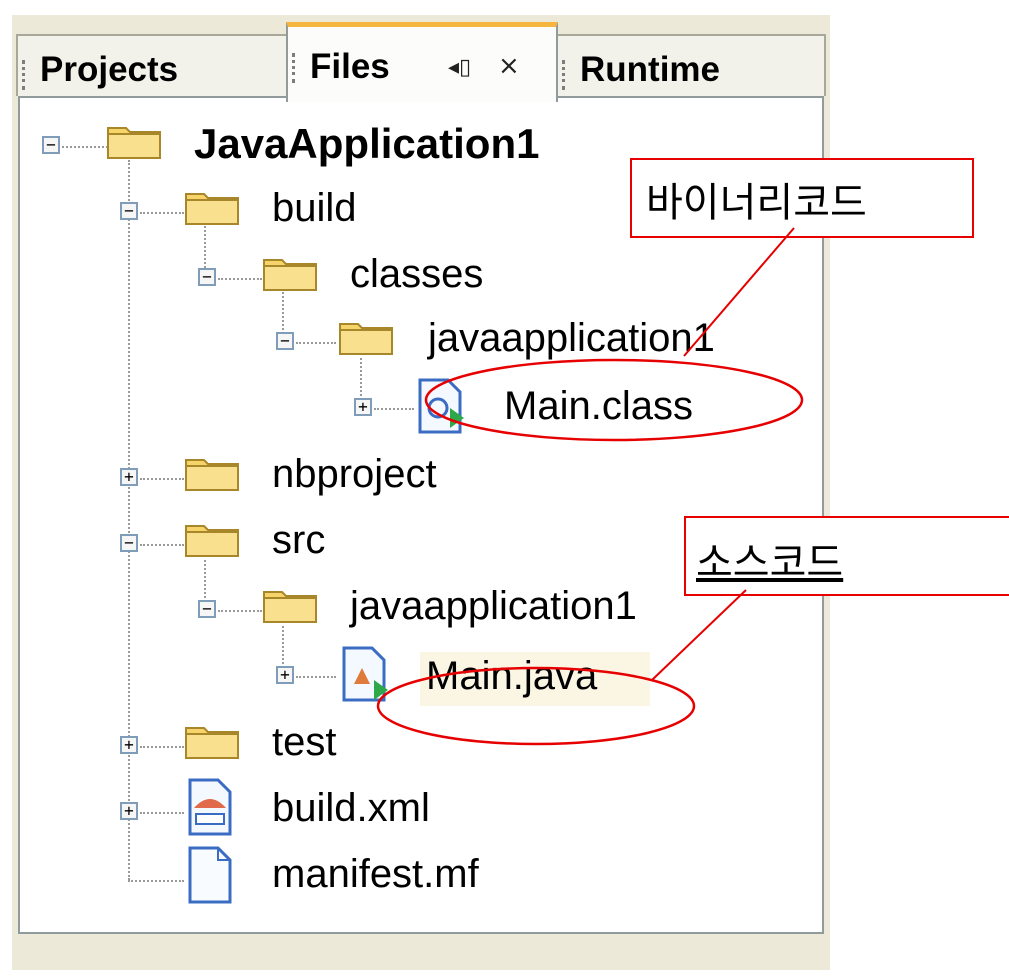  I want to click on tree-item-manifest: manifest.mf, so click(375, 874).